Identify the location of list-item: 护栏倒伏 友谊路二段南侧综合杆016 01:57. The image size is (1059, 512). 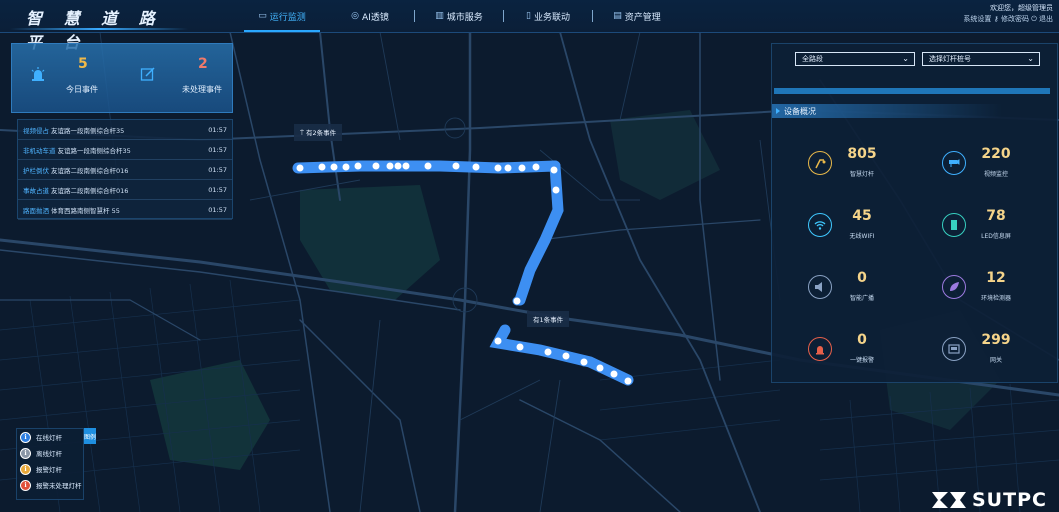
(125, 170).